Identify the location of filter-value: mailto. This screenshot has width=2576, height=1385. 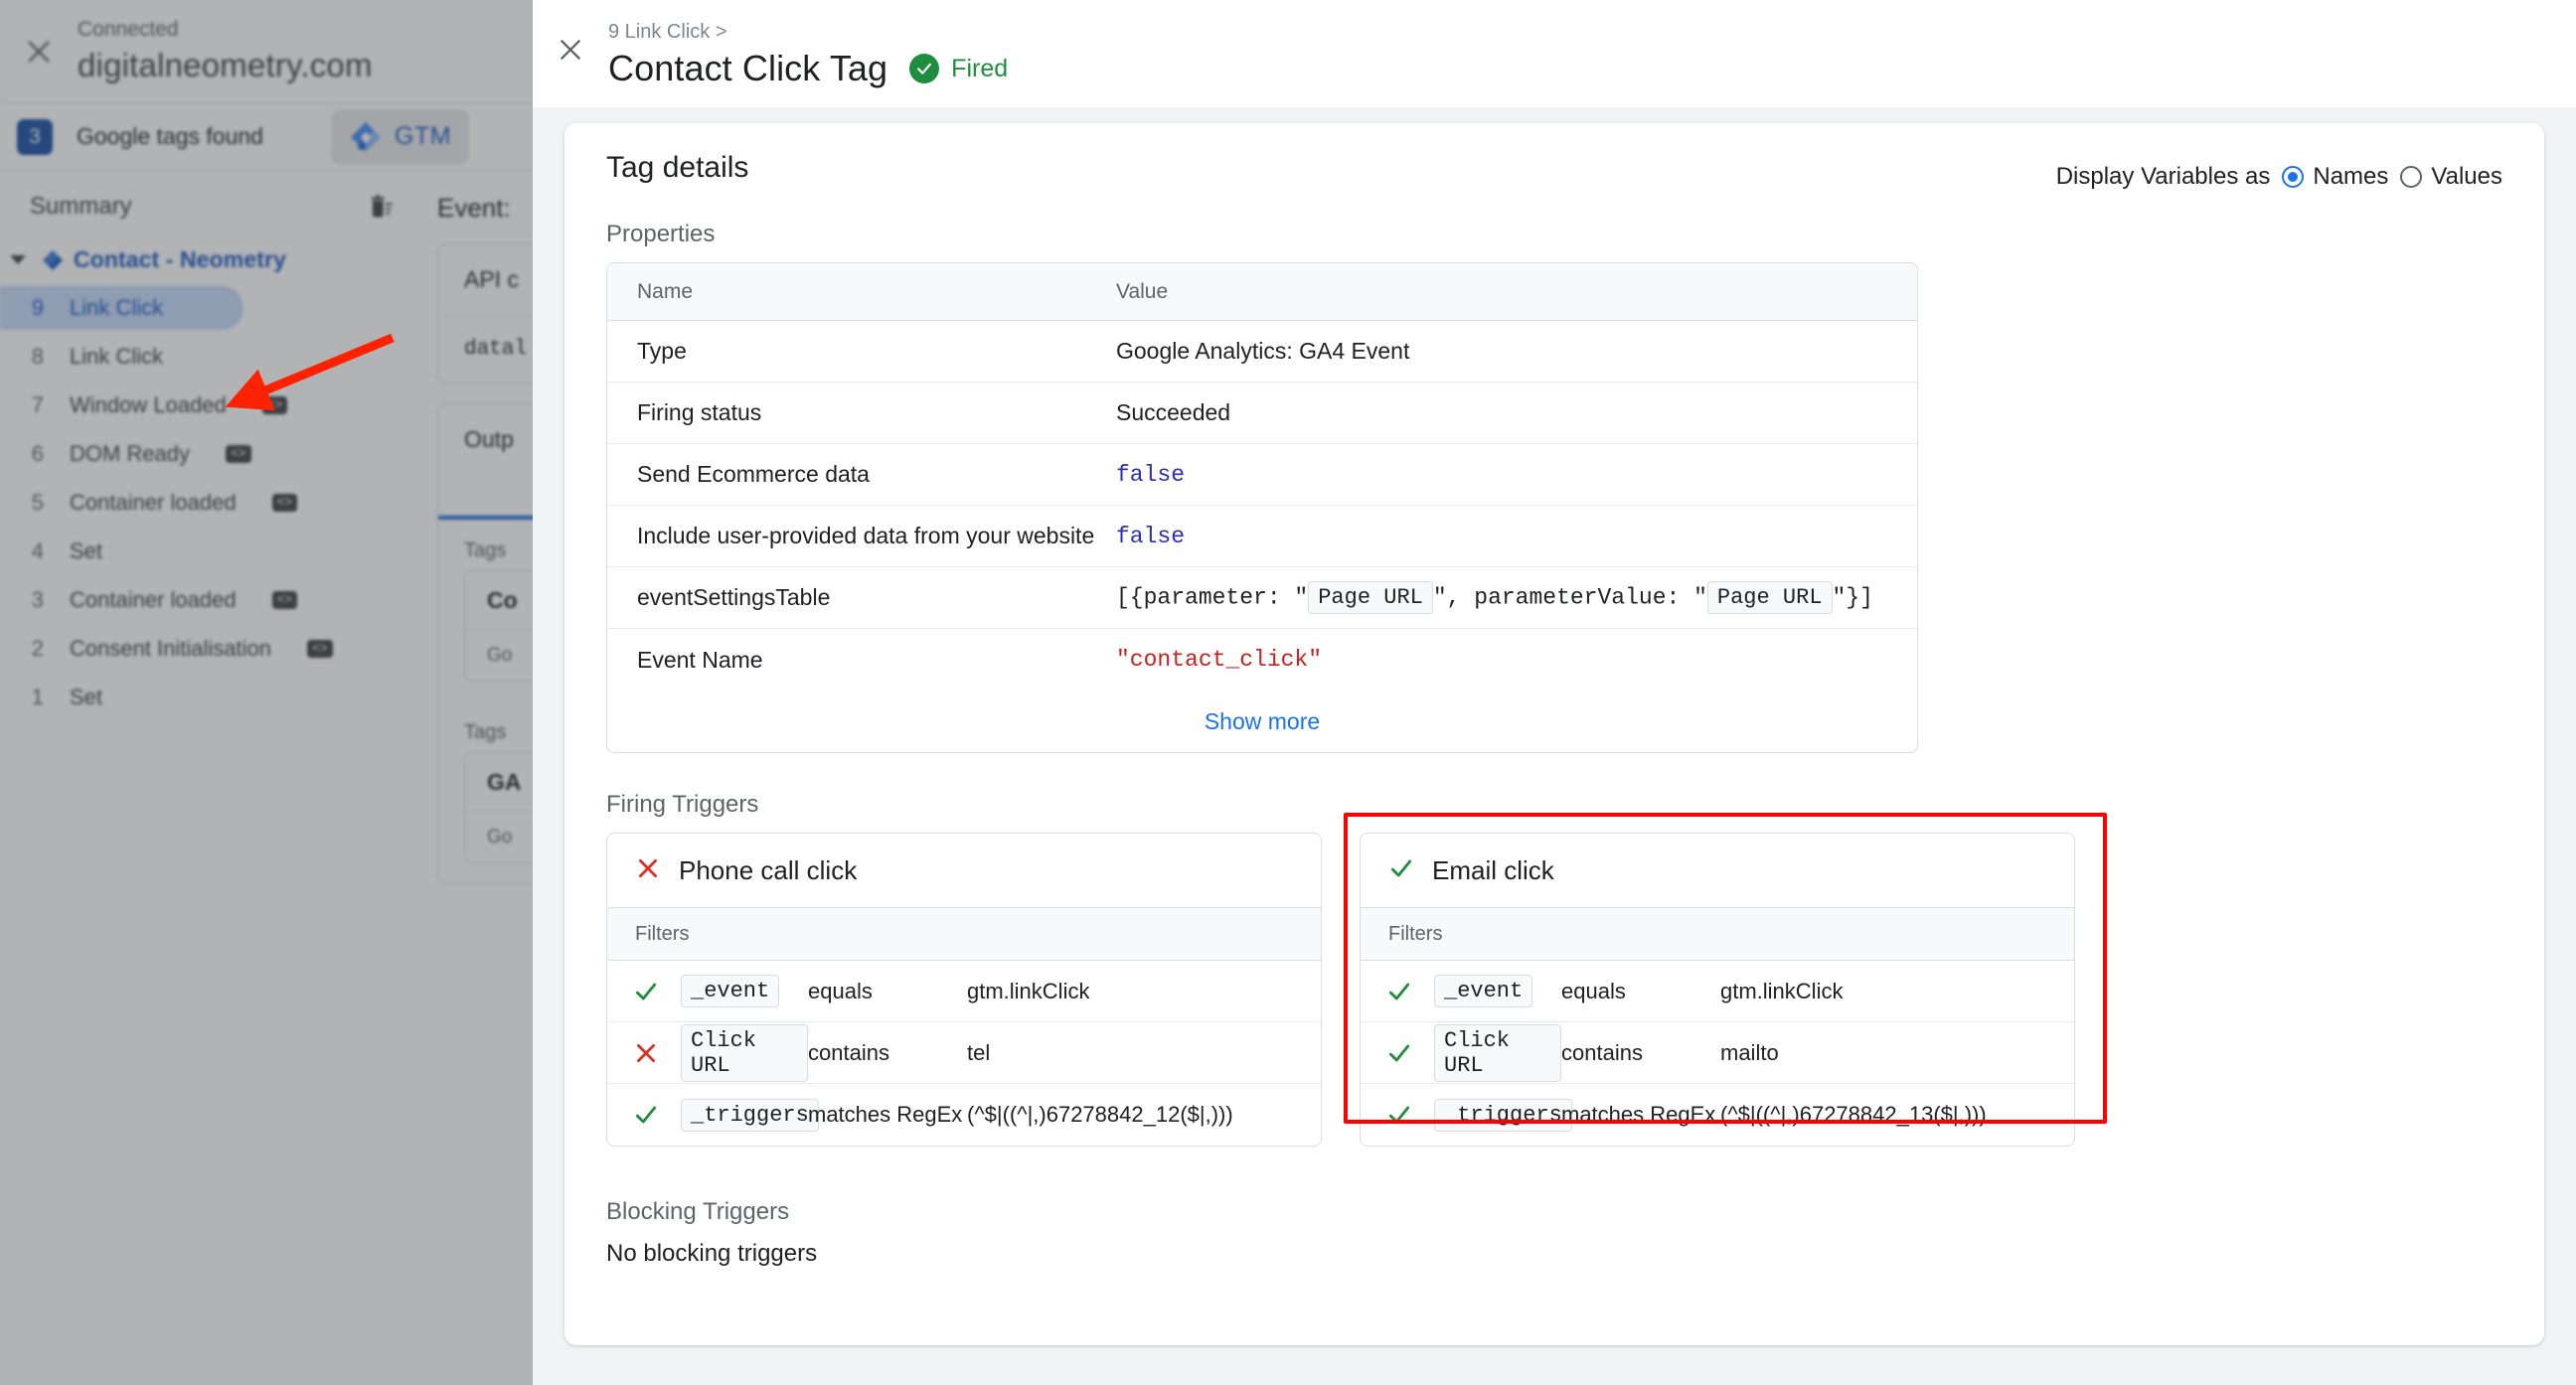
(1749, 1052).